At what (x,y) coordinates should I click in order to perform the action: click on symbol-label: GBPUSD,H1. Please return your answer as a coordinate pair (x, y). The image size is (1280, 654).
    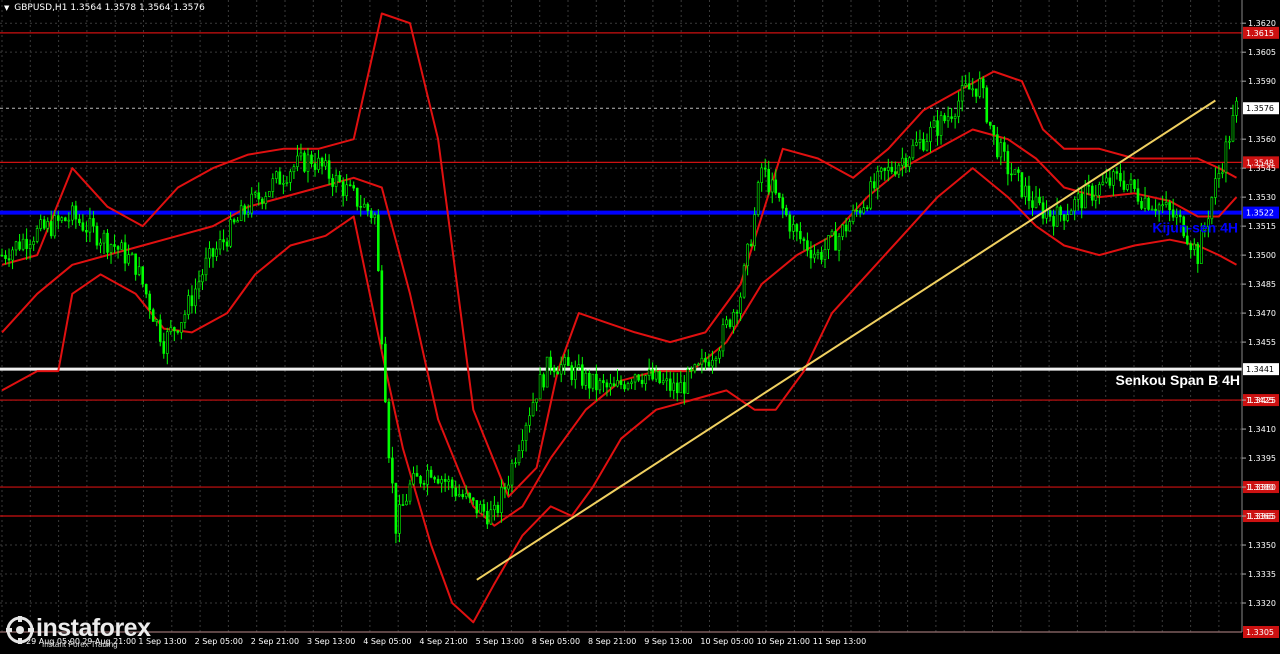
    Looking at the image, I should click on (41, 8).